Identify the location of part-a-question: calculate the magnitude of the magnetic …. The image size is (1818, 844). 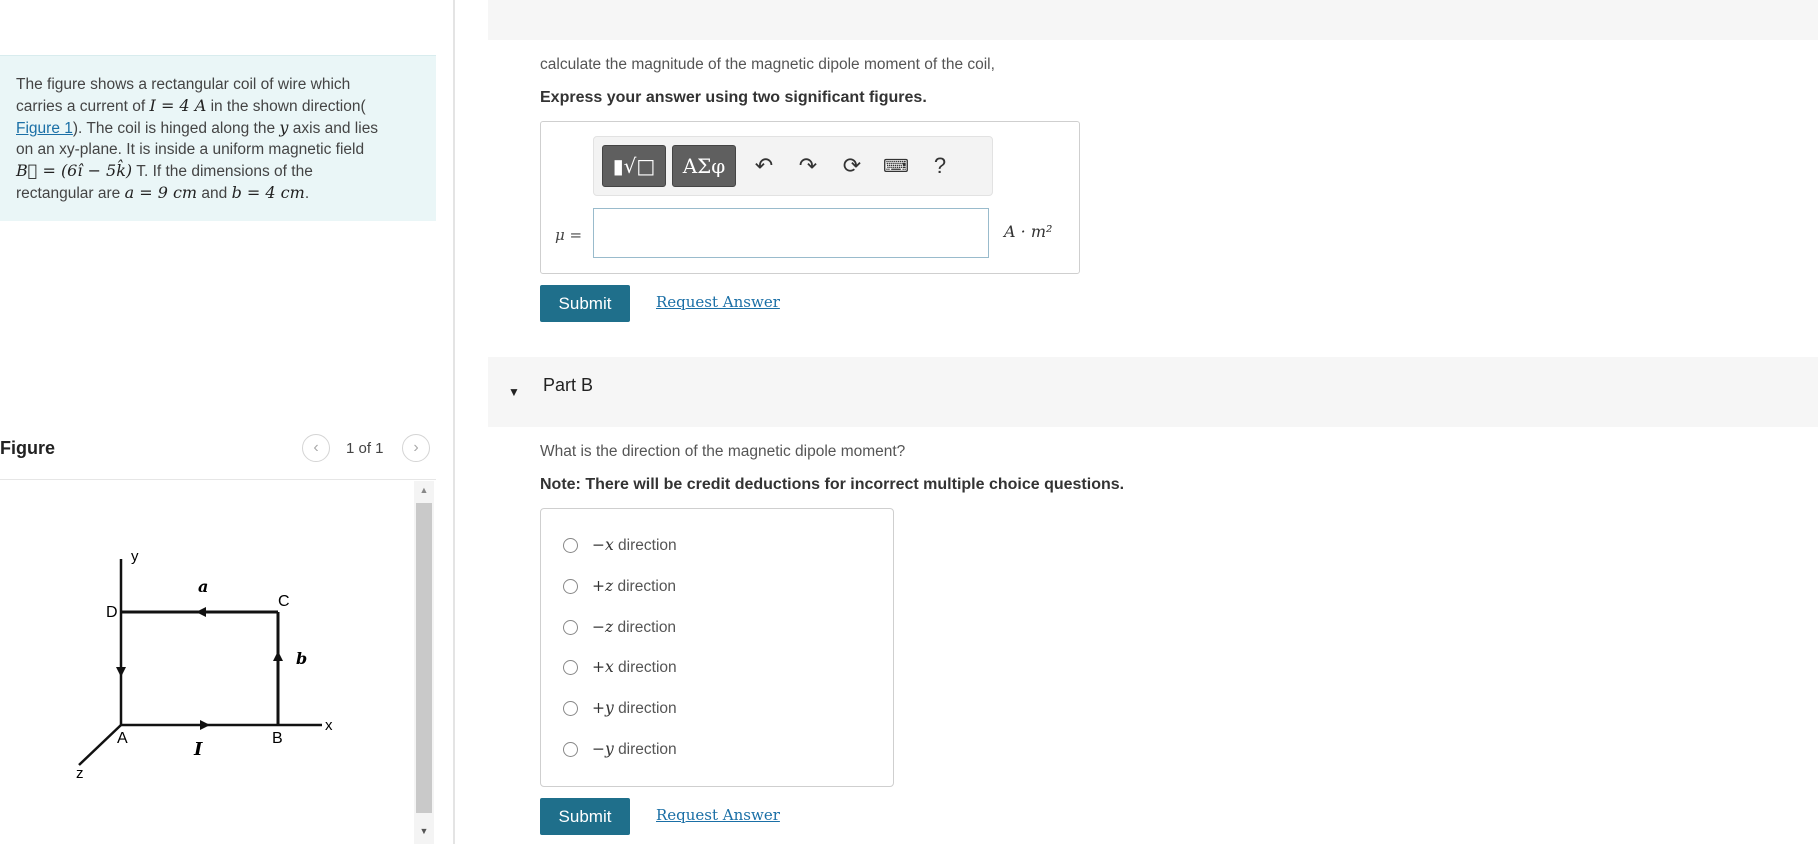
(767, 64).